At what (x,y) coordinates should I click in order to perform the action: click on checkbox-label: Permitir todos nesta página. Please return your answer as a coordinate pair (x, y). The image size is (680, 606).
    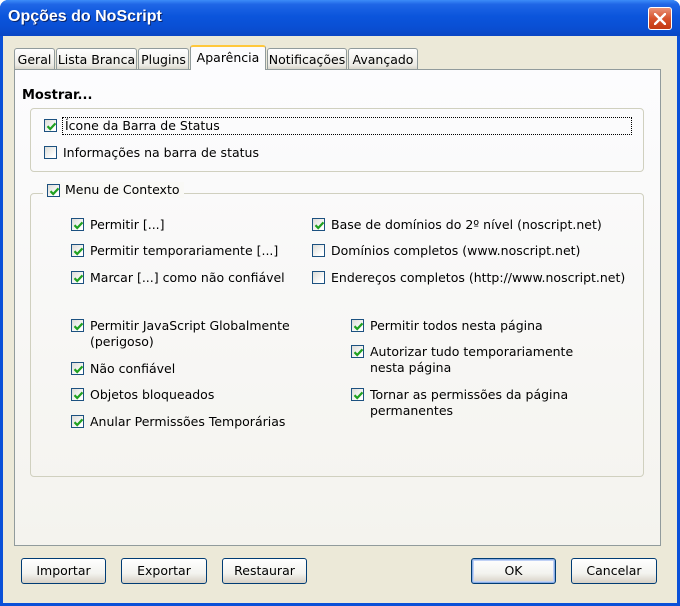
    Looking at the image, I should click on (456, 325).